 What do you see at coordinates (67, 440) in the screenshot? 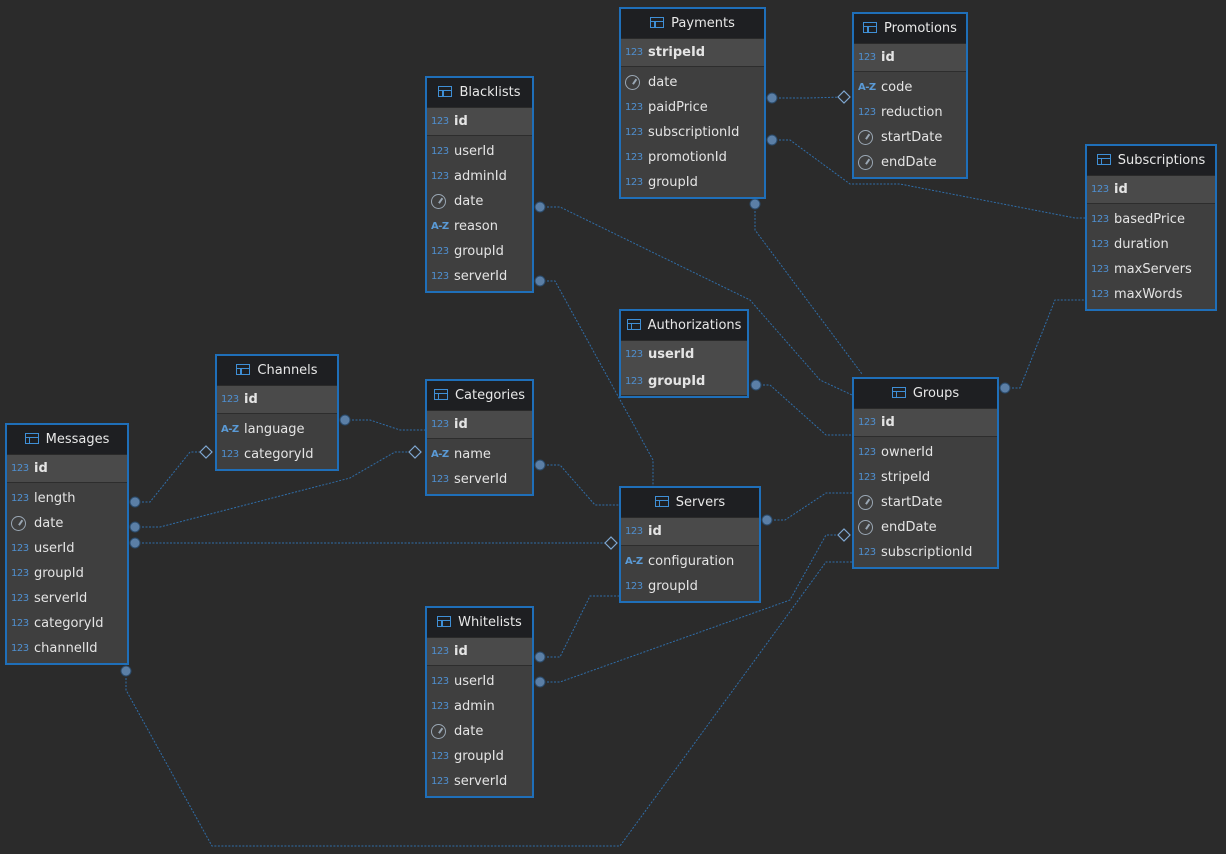
I see `entity-header: Messages` at bounding box center [67, 440].